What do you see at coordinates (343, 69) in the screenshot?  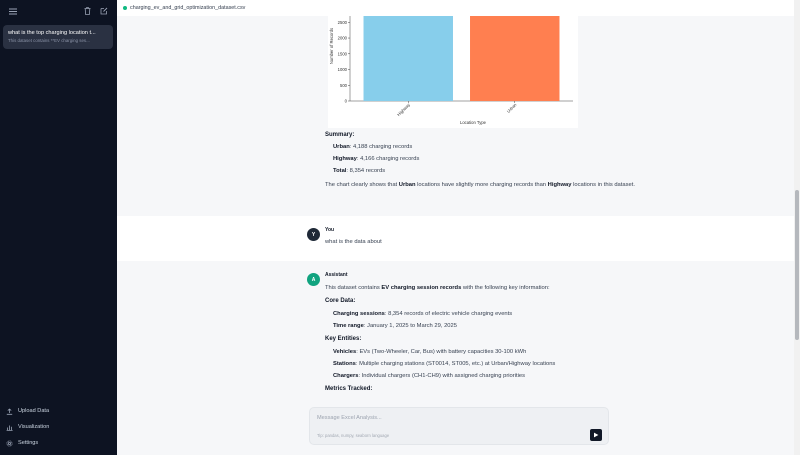 I see `y-tick-label: 1000` at bounding box center [343, 69].